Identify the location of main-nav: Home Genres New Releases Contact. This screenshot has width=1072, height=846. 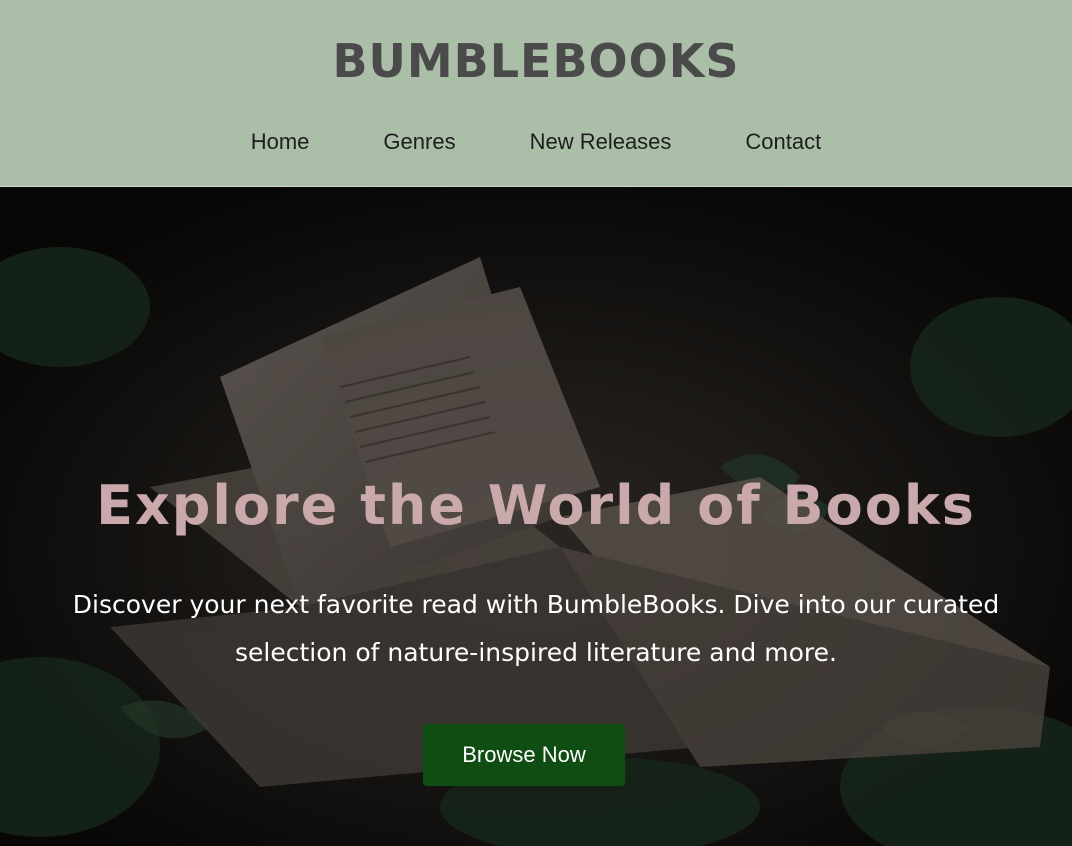
(536, 142).